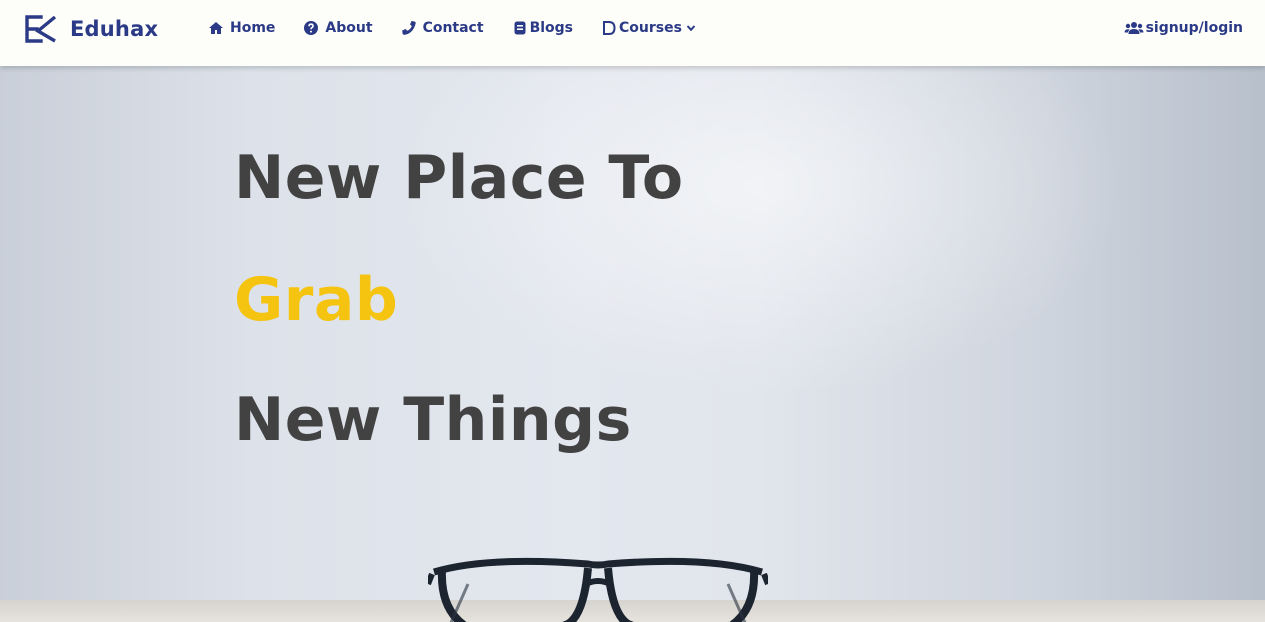  What do you see at coordinates (41, 29) in the screenshot?
I see `ek-logo-icon` at bounding box center [41, 29].